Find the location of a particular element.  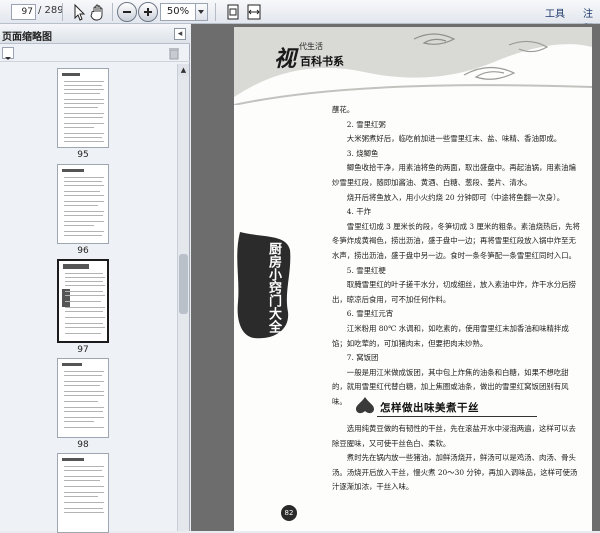

sidebar-title: 页面缩略图 is located at coordinates (27, 37).